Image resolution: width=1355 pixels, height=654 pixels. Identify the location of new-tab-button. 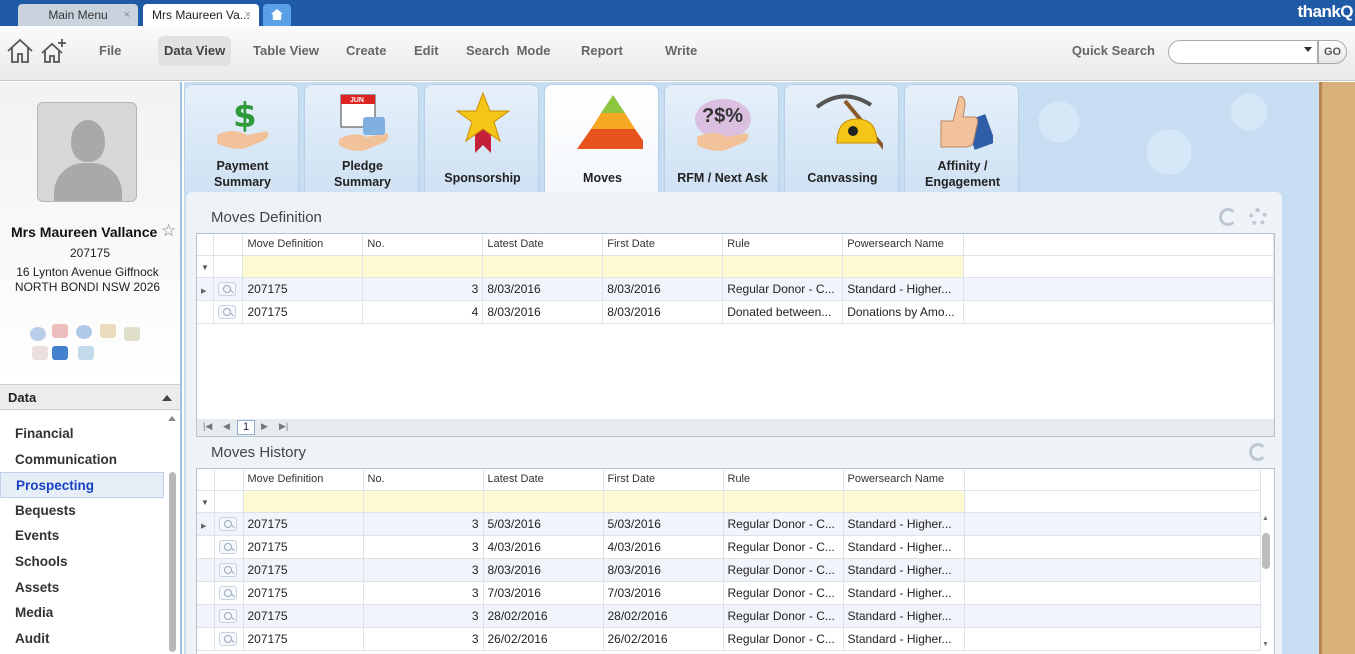
(277, 15).